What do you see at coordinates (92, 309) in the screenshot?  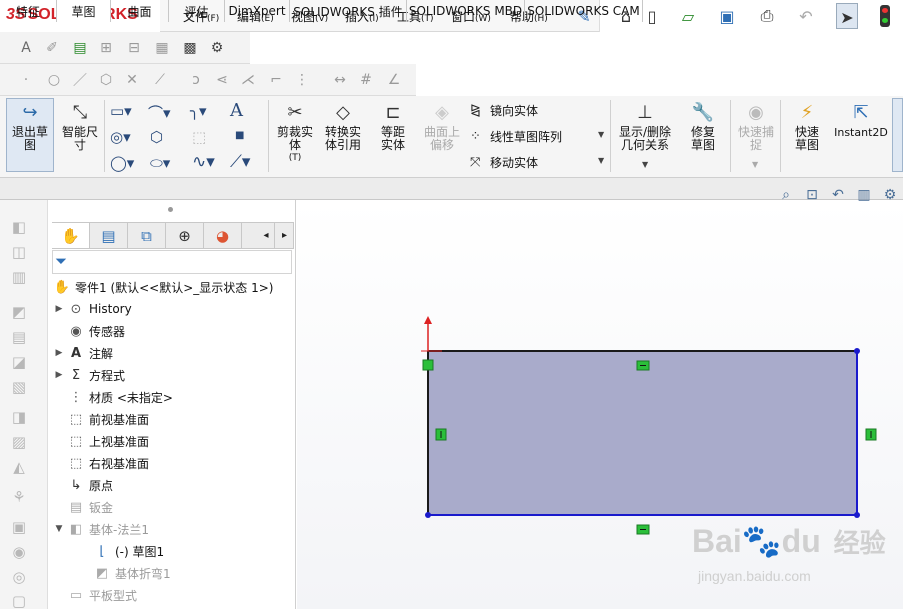 I see `tree-item-history: ▶ ⊙ History` at bounding box center [92, 309].